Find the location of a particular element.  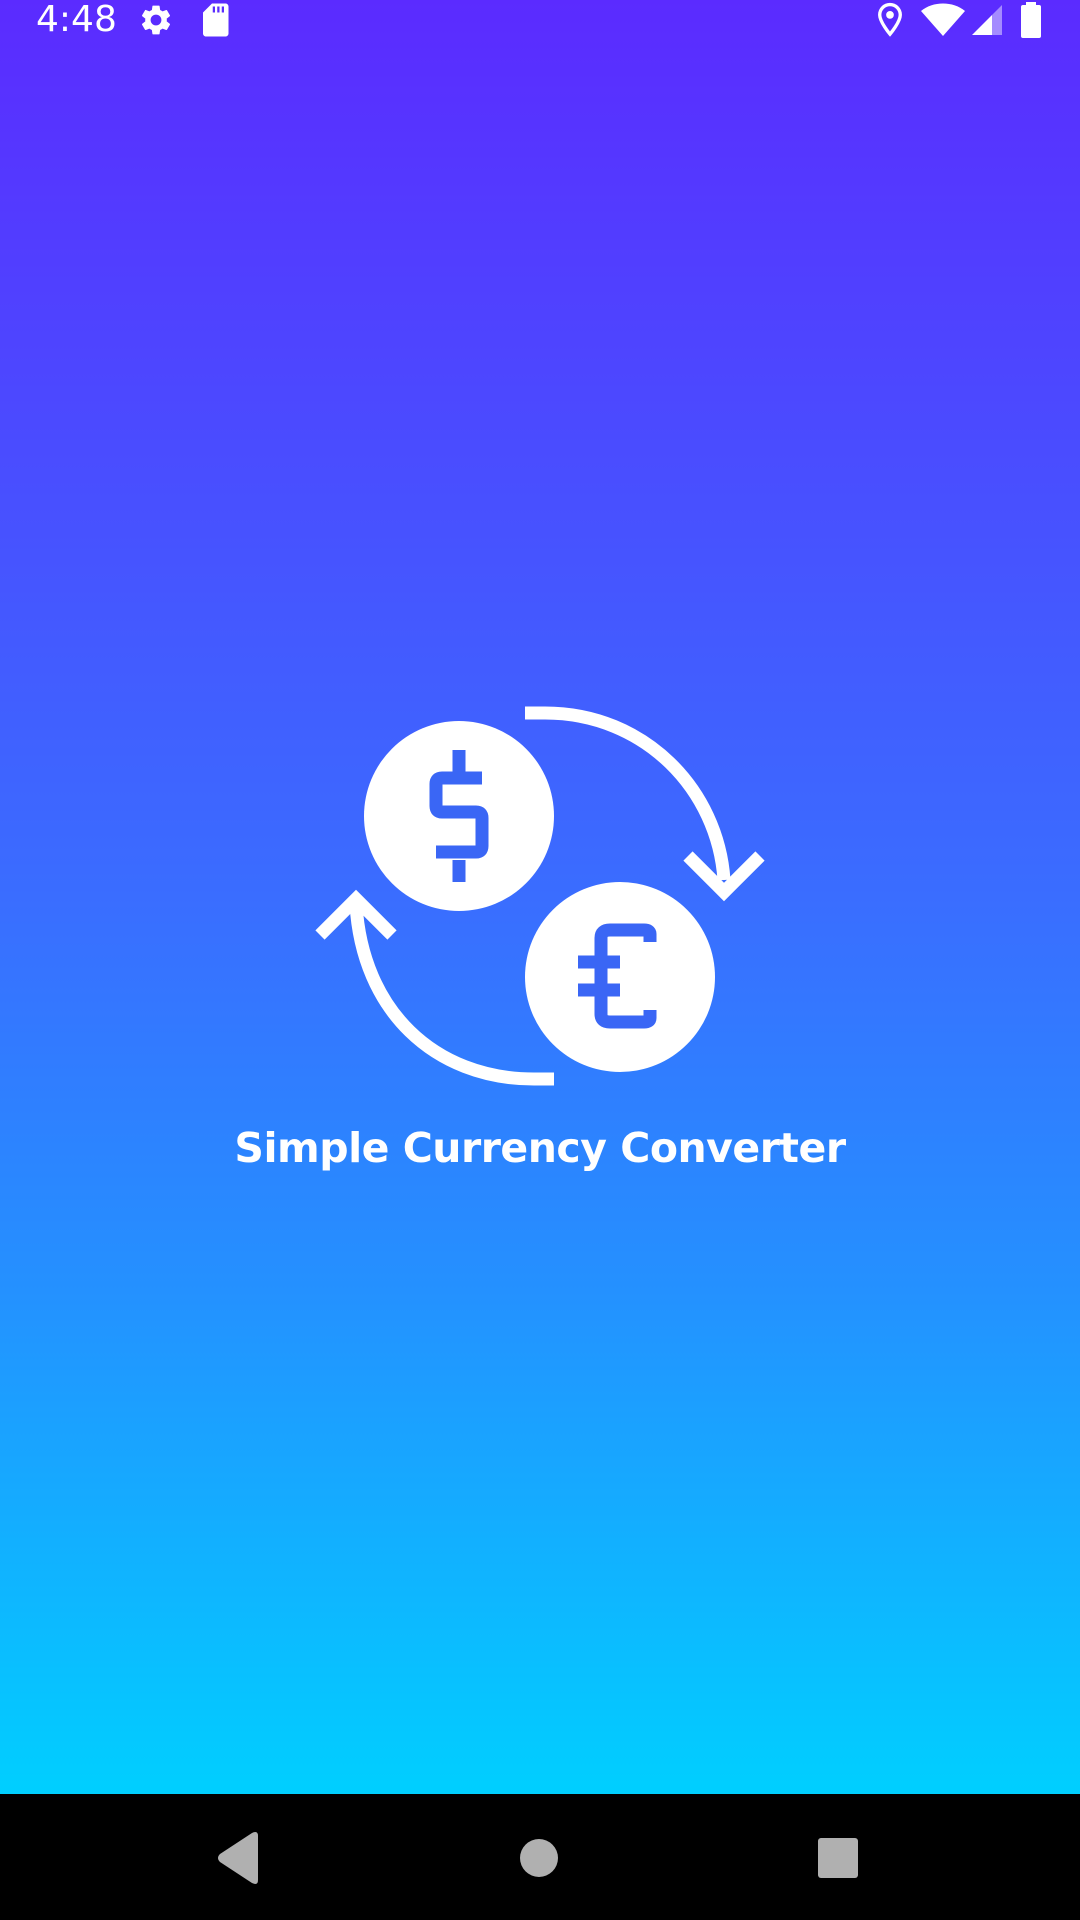

wifi-icon is located at coordinates (943, 19).